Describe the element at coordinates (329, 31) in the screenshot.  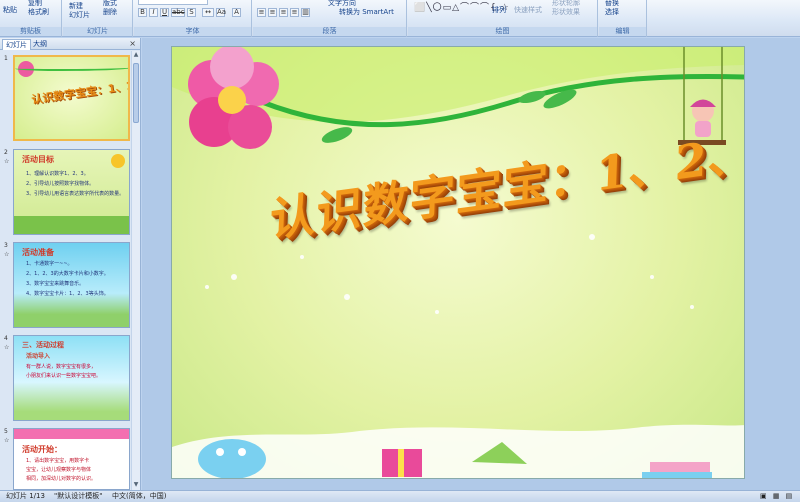
I see `paragraph-label: 段落` at that location.